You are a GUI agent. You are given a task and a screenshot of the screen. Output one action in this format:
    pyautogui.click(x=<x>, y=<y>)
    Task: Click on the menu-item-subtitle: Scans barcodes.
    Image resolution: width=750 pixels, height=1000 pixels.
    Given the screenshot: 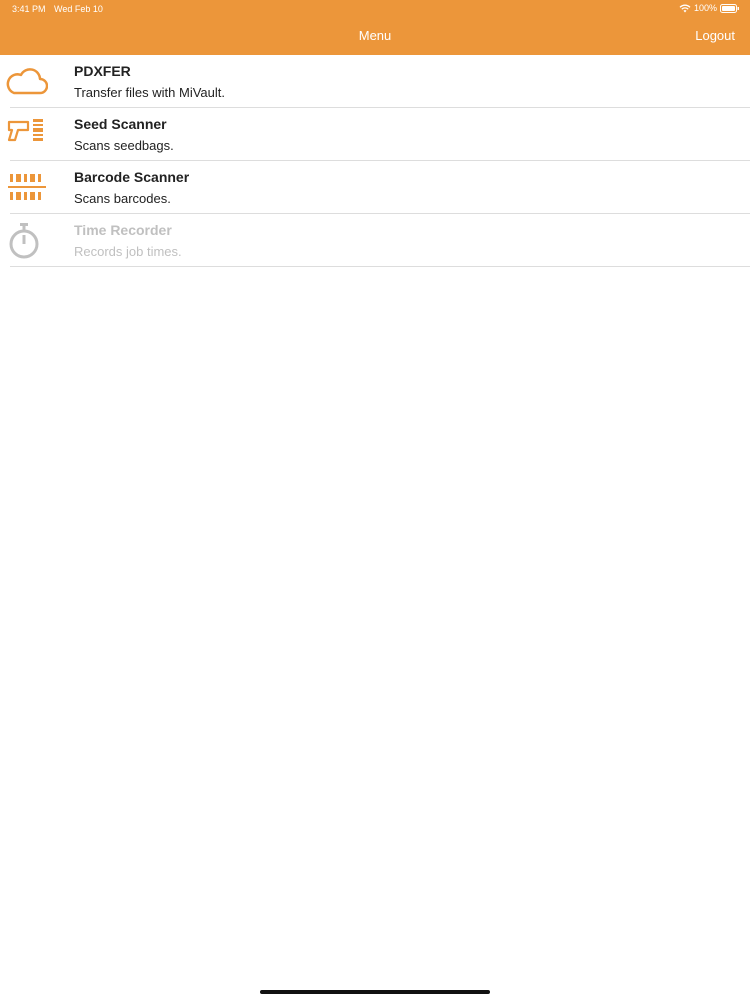 What is the action you would take?
    pyautogui.click(x=122, y=198)
    